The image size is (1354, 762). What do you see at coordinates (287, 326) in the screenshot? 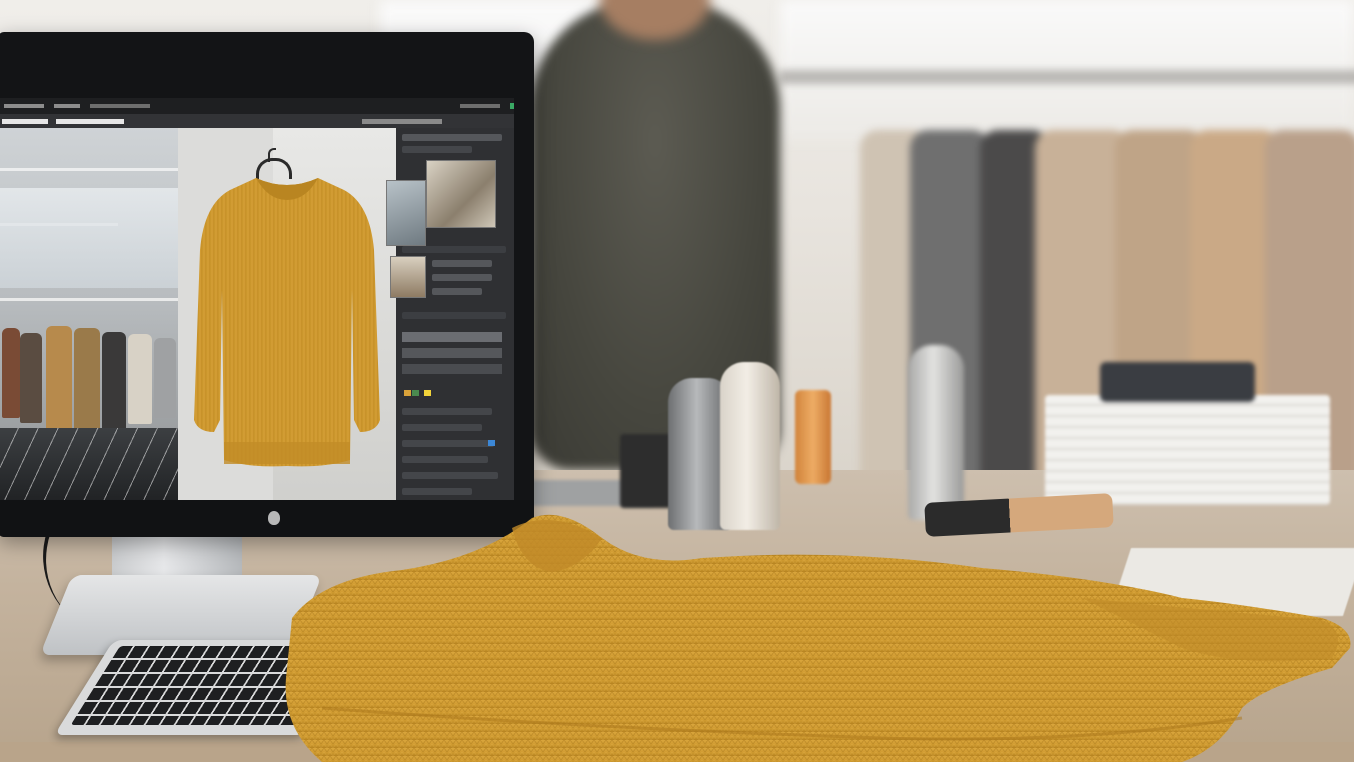
I see `sweater-render` at bounding box center [287, 326].